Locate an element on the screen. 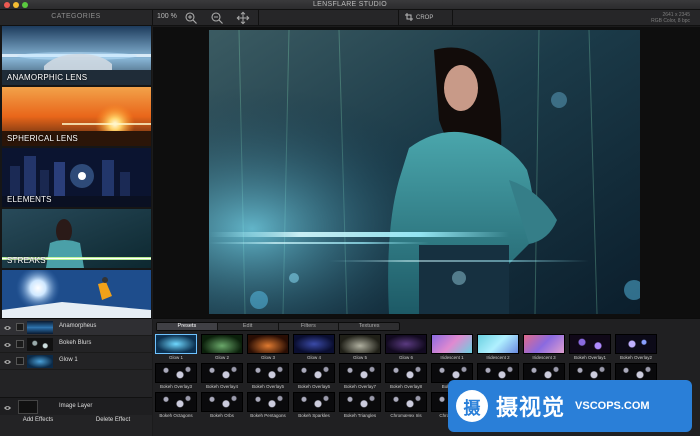 The height and width of the screenshot is (436, 700). preset-item: Bokeh Overlay7 is located at coordinates (360, 376).